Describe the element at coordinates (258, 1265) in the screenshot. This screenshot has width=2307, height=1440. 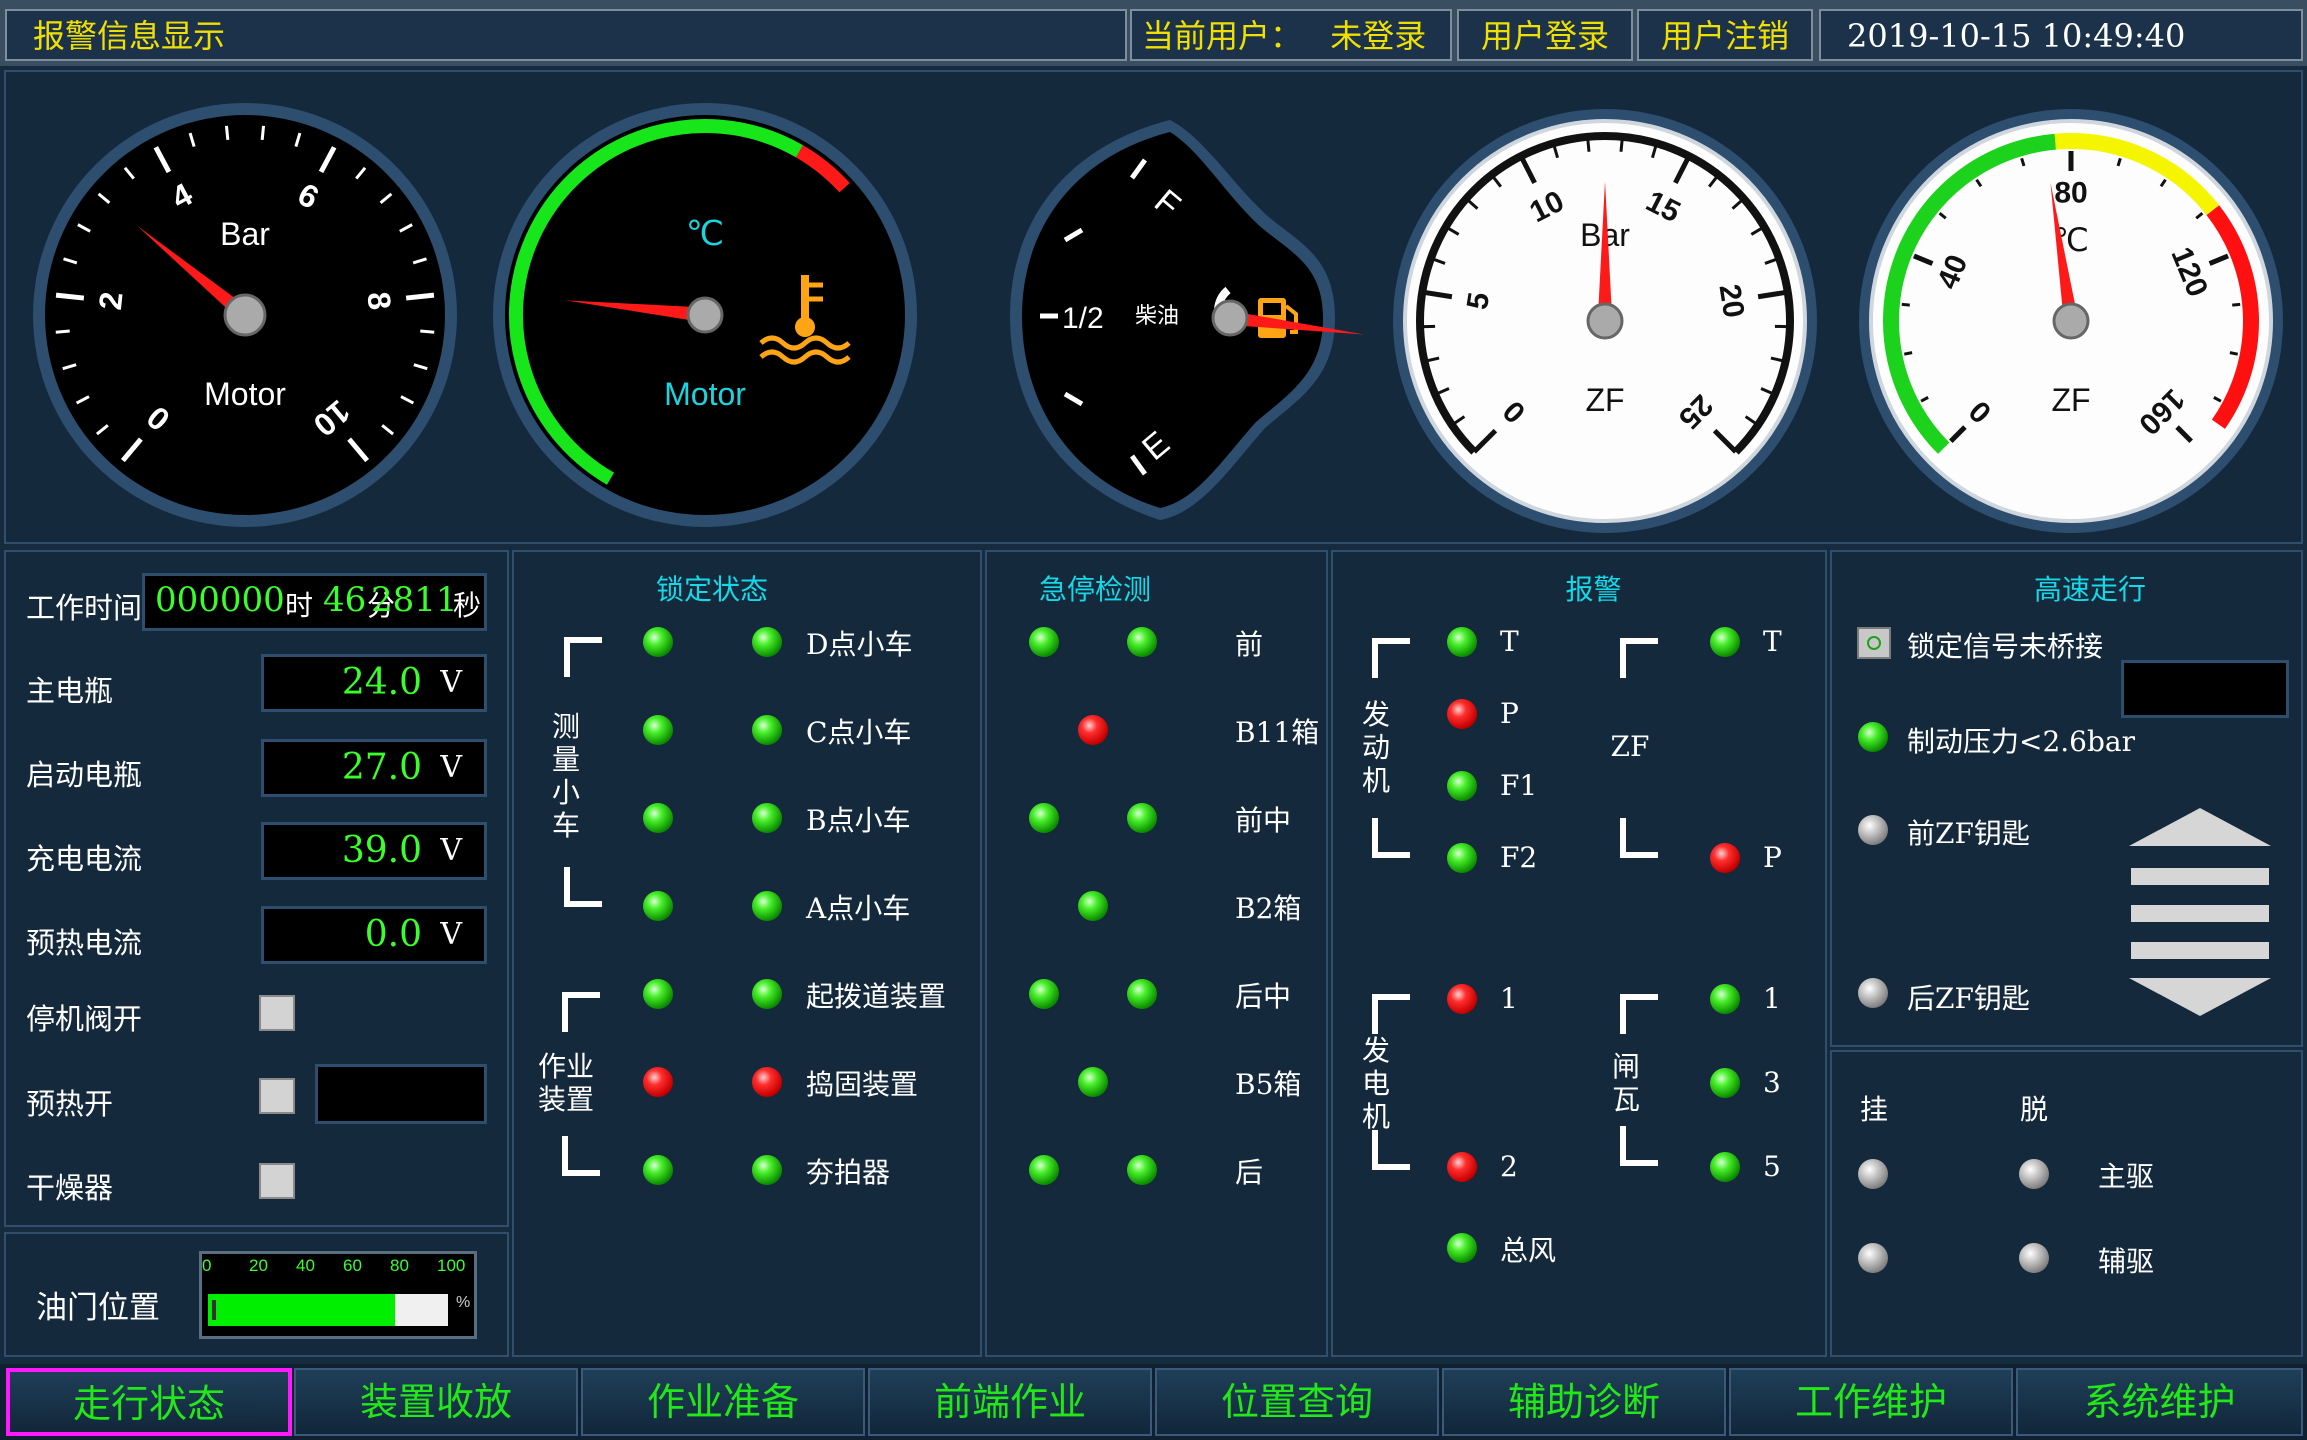
I see `throttle-tick-label: 20` at that location.